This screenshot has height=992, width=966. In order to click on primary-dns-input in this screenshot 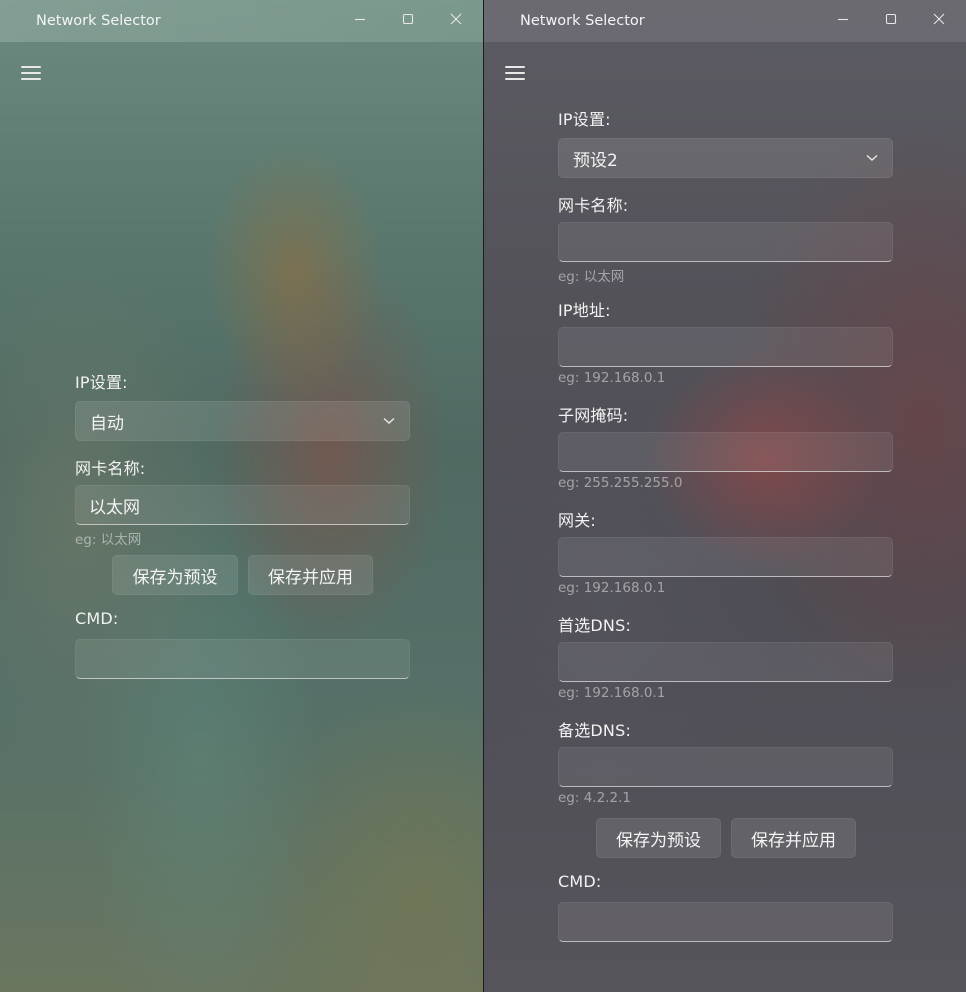, I will do `click(725, 662)`.